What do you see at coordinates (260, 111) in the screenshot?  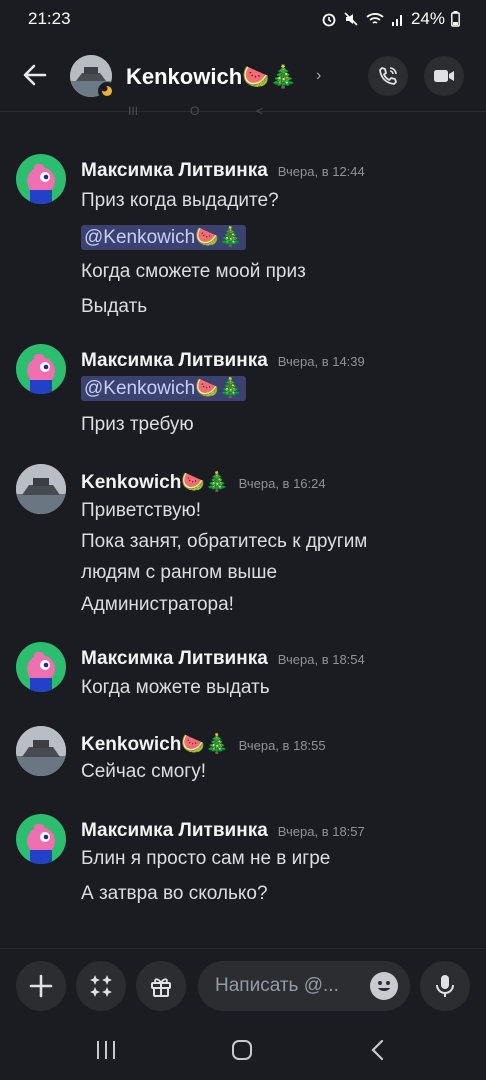 I see `ghost-label-c: <` at bounding box center [260, 111].